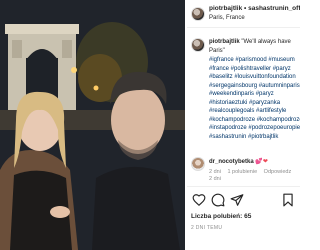 The height and width of the screenshot is (250, 320). What do you see at coordinates (278, 172) in the screenshot?
I see `reply-button: Odpowiedz` at bounding box center [278, 172].